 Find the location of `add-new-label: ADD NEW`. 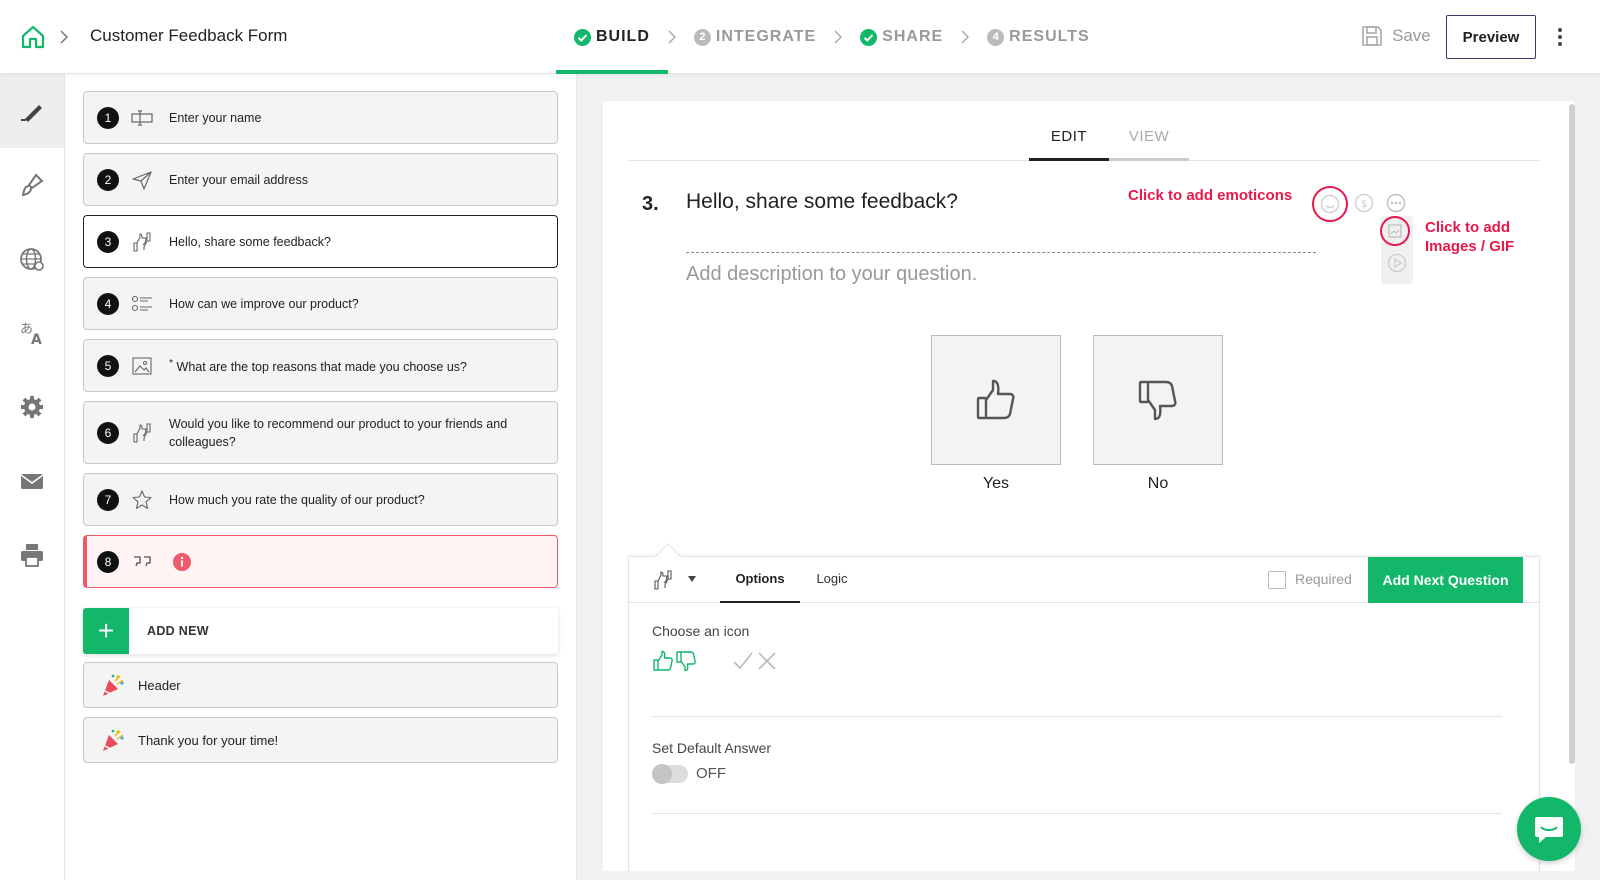

add-new-label: ADD NEW is located at coordinates (178, 631).